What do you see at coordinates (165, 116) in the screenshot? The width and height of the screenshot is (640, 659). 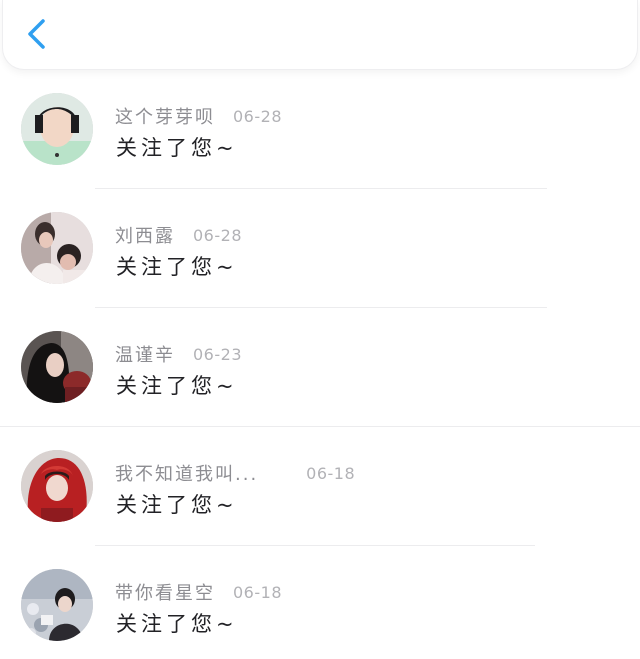 I see `username: 这个芽芽呗` at bounding box center [165, 116].